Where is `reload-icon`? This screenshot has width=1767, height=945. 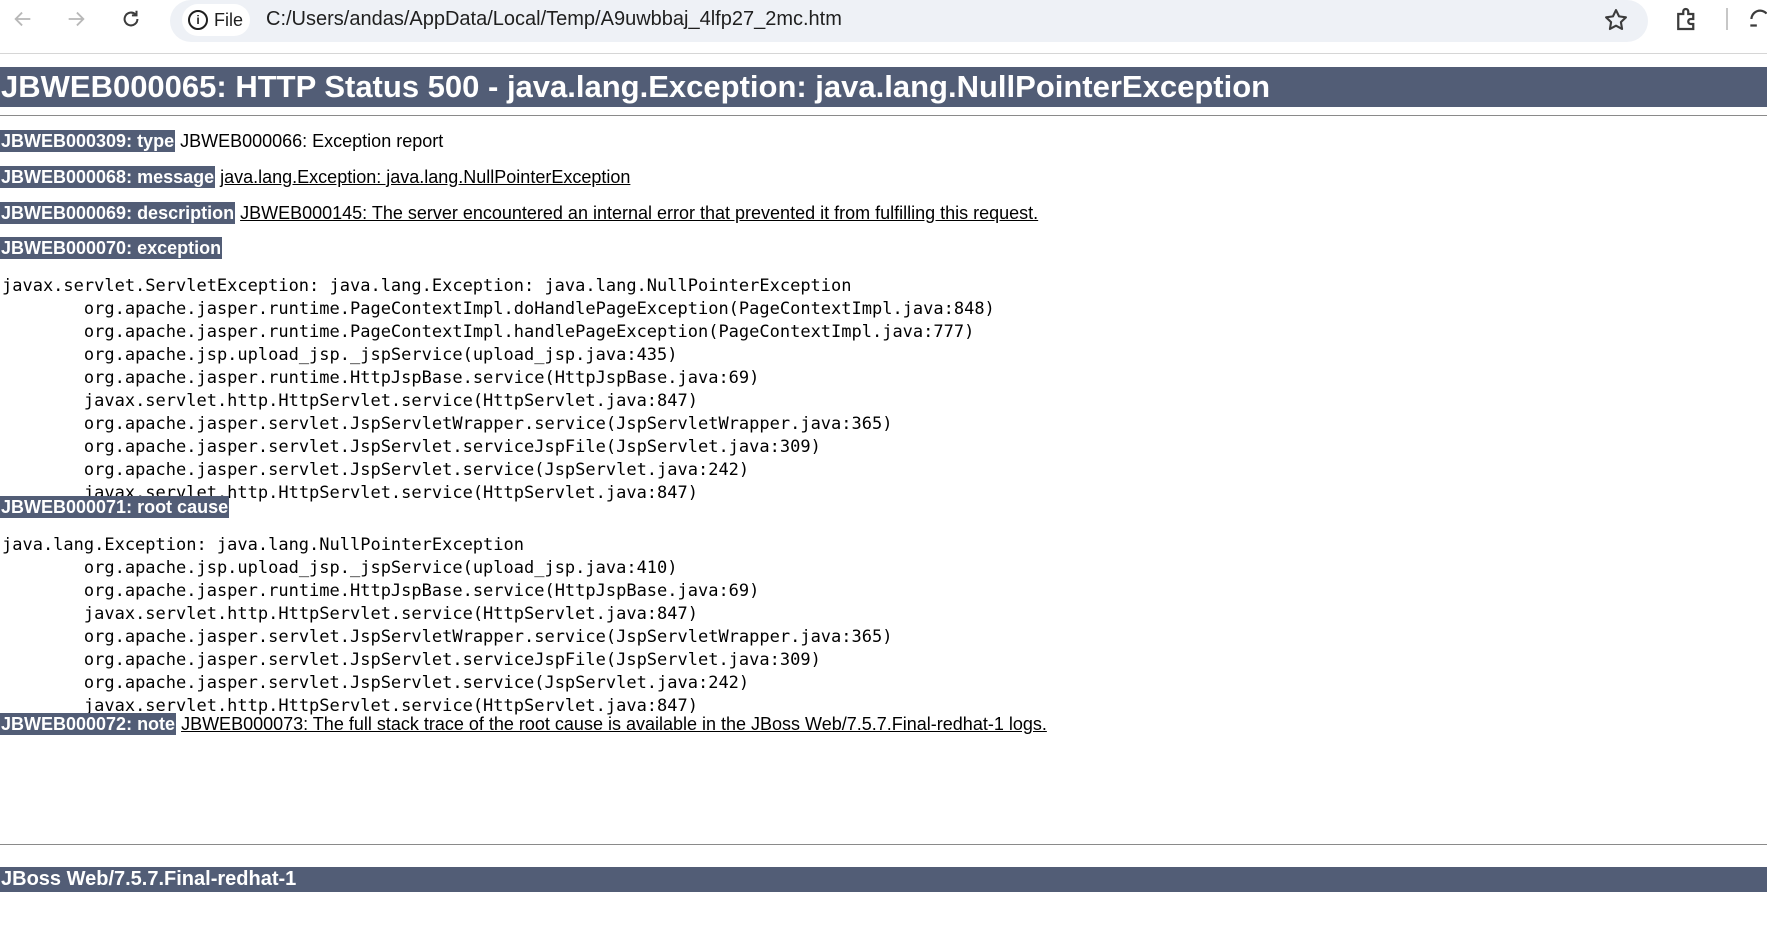
reload-icon is located at coordinates (131, 18).